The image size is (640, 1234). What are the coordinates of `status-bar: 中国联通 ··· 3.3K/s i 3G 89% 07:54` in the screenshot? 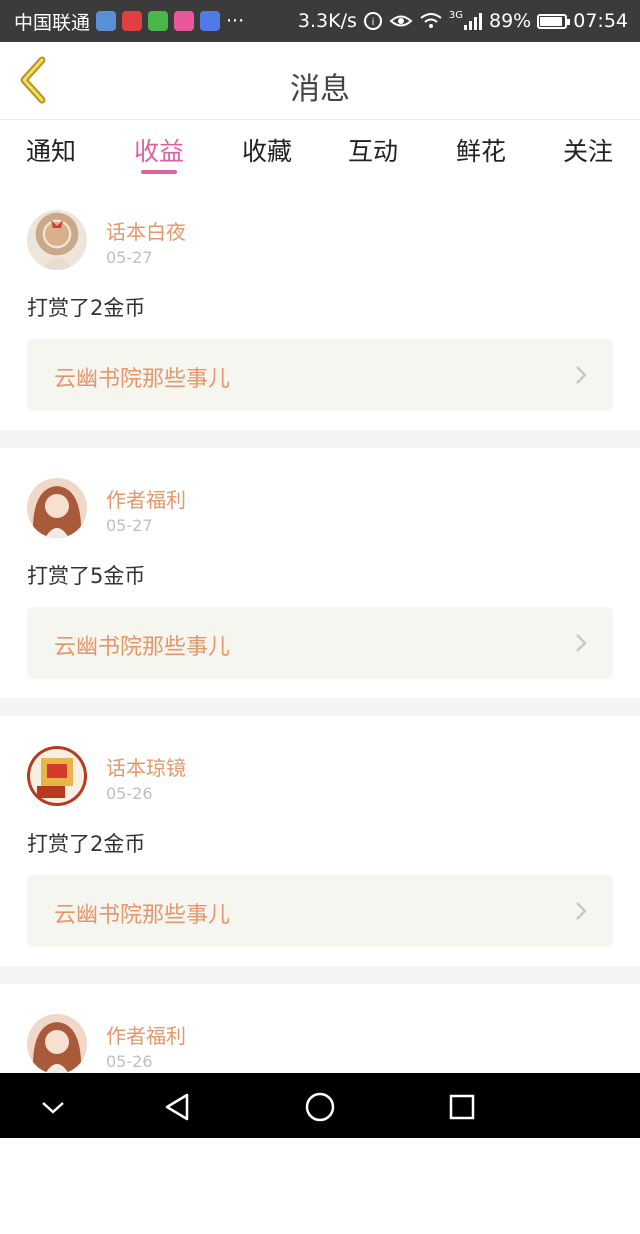 It's located at (320, 21).